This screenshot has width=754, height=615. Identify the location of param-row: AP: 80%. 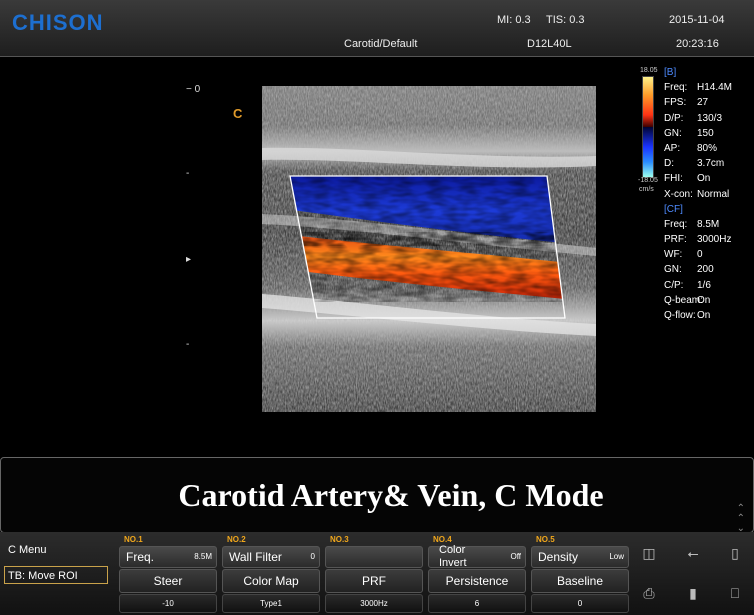
(691, 148).